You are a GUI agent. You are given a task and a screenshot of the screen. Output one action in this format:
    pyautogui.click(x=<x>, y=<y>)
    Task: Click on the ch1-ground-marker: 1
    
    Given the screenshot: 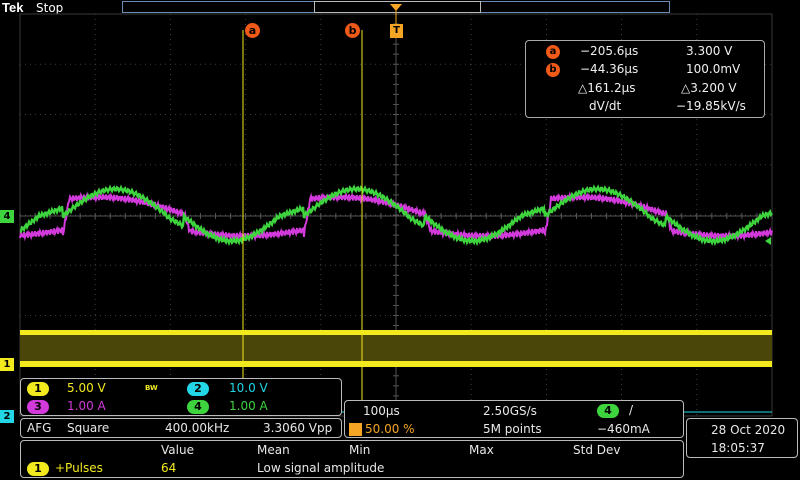 What is the action you would take?
    pyautogui.click(x=7, y=364)
    